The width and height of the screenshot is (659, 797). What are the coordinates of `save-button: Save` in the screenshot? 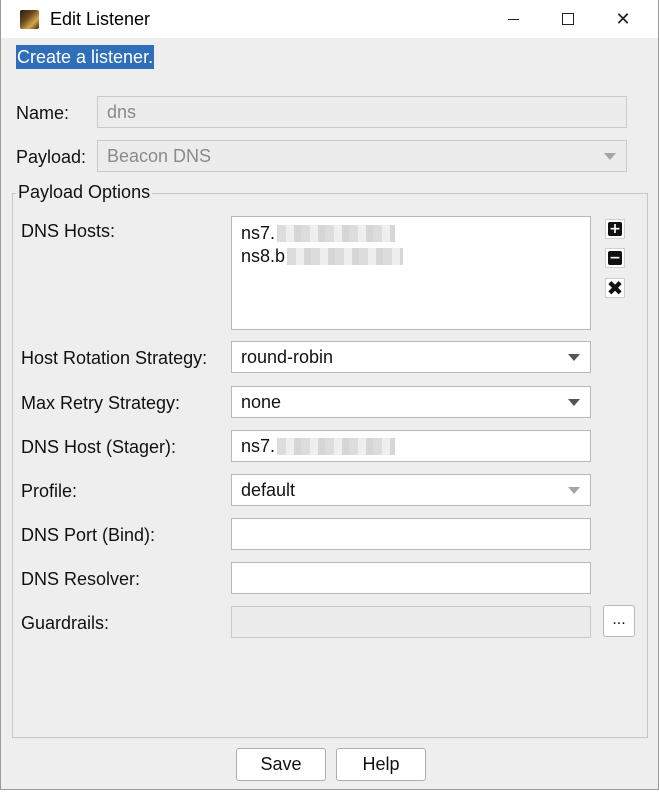 It's located at (281, 764).